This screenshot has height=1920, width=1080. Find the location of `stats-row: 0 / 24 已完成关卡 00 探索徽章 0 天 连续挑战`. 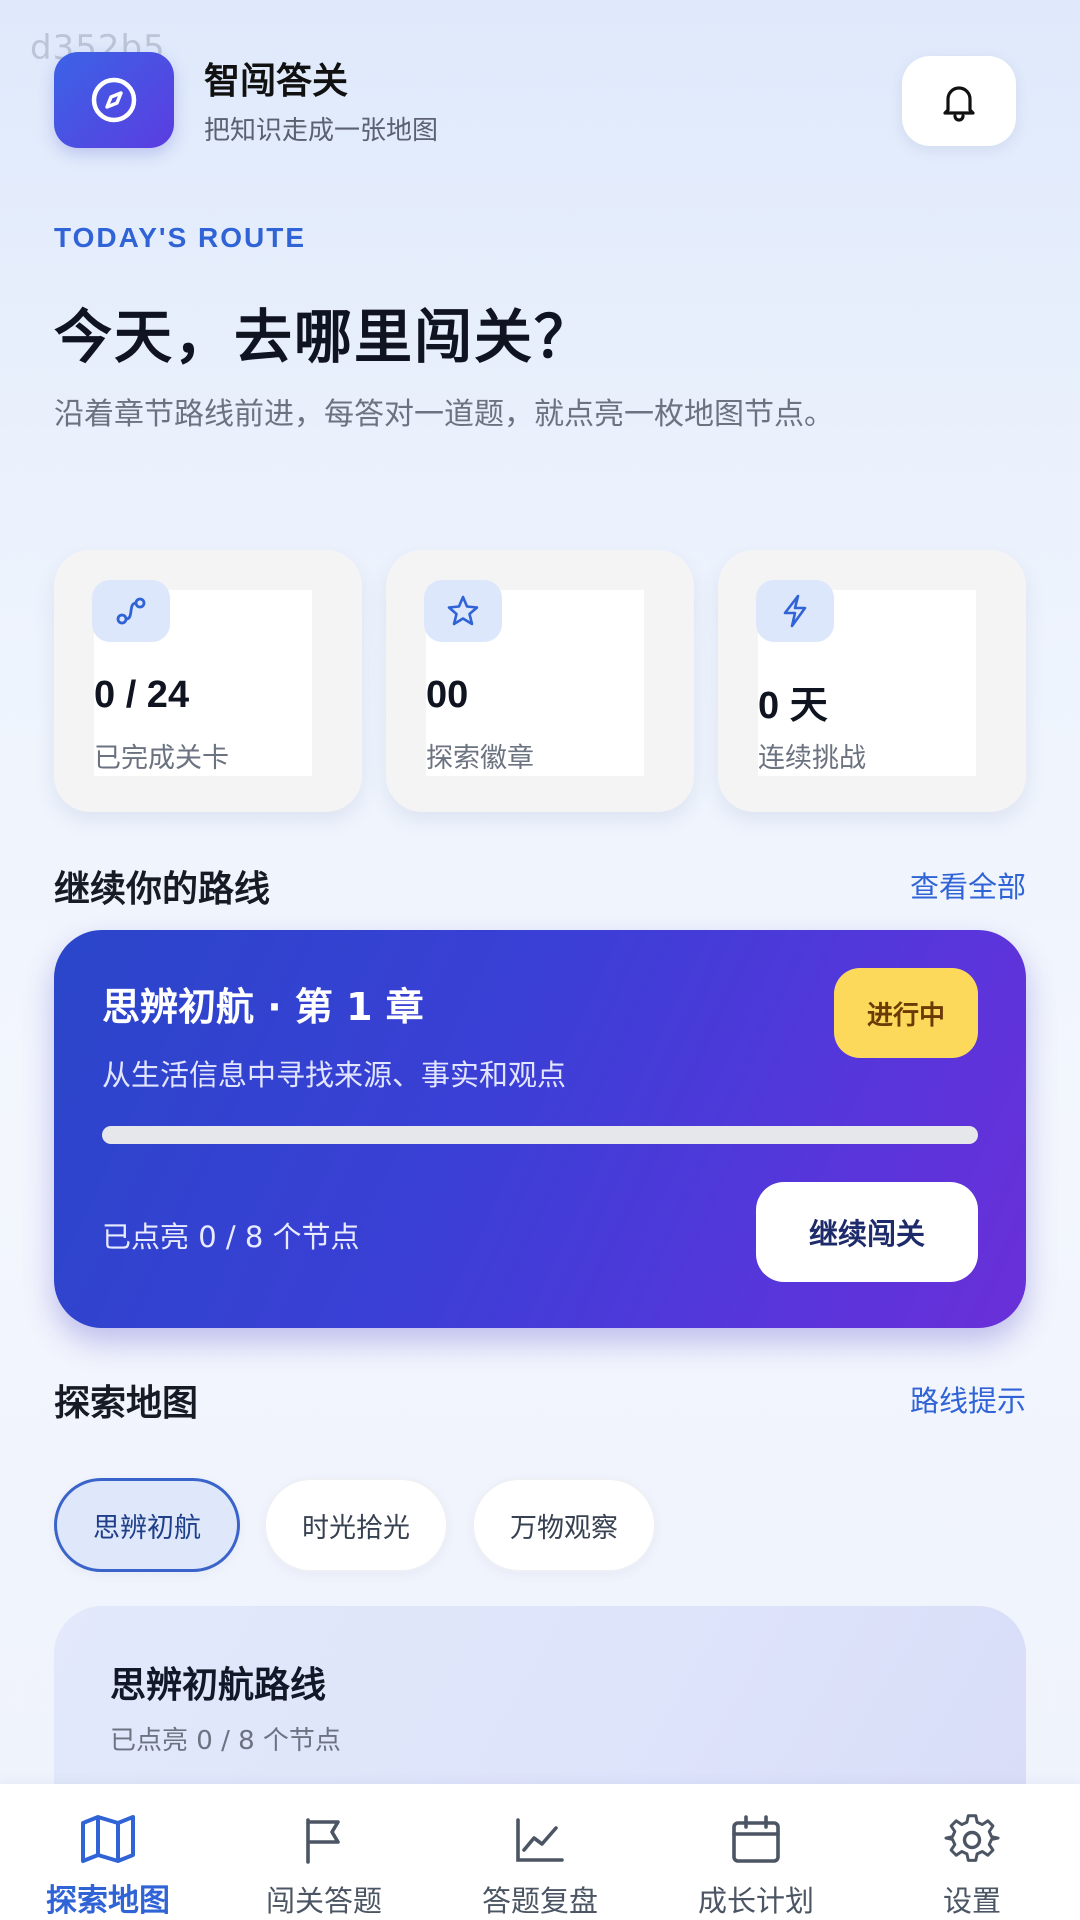

stats-row: 0 / 24 已完成关卡 00 探索徽章 0 天 连续挑战 is located at coordinates (540, 681).